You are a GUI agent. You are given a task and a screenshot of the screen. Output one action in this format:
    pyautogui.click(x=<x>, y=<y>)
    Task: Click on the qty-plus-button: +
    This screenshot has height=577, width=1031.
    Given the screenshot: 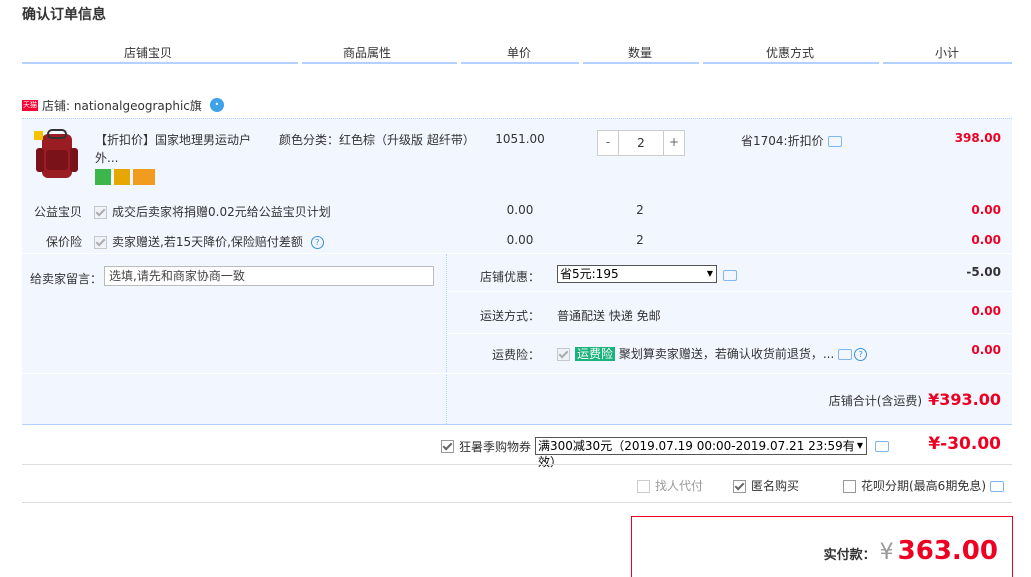 What is the action you would take?
    pyautogui.click(x=674, y=143)
    